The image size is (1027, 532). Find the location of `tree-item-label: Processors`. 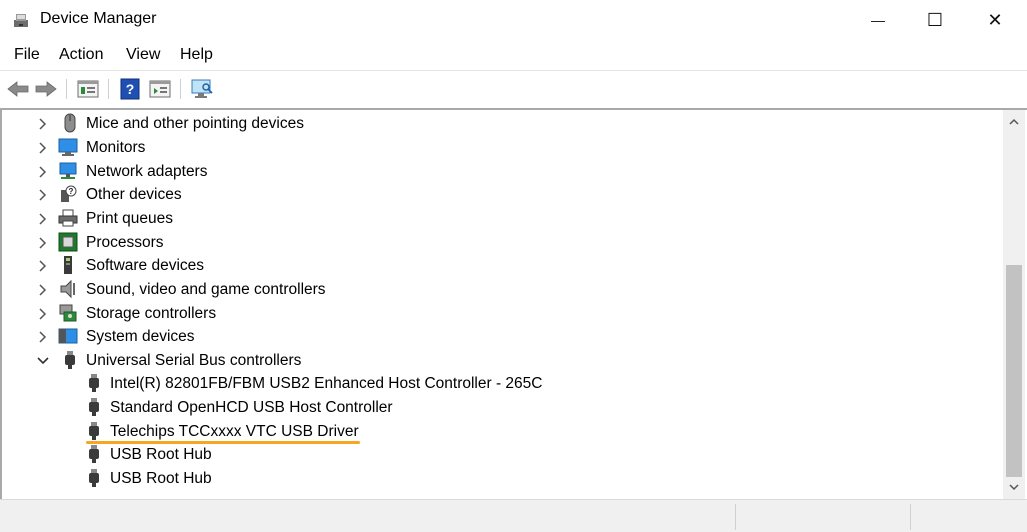

tree-item-label: Processors is located at coordinates (125, 242).